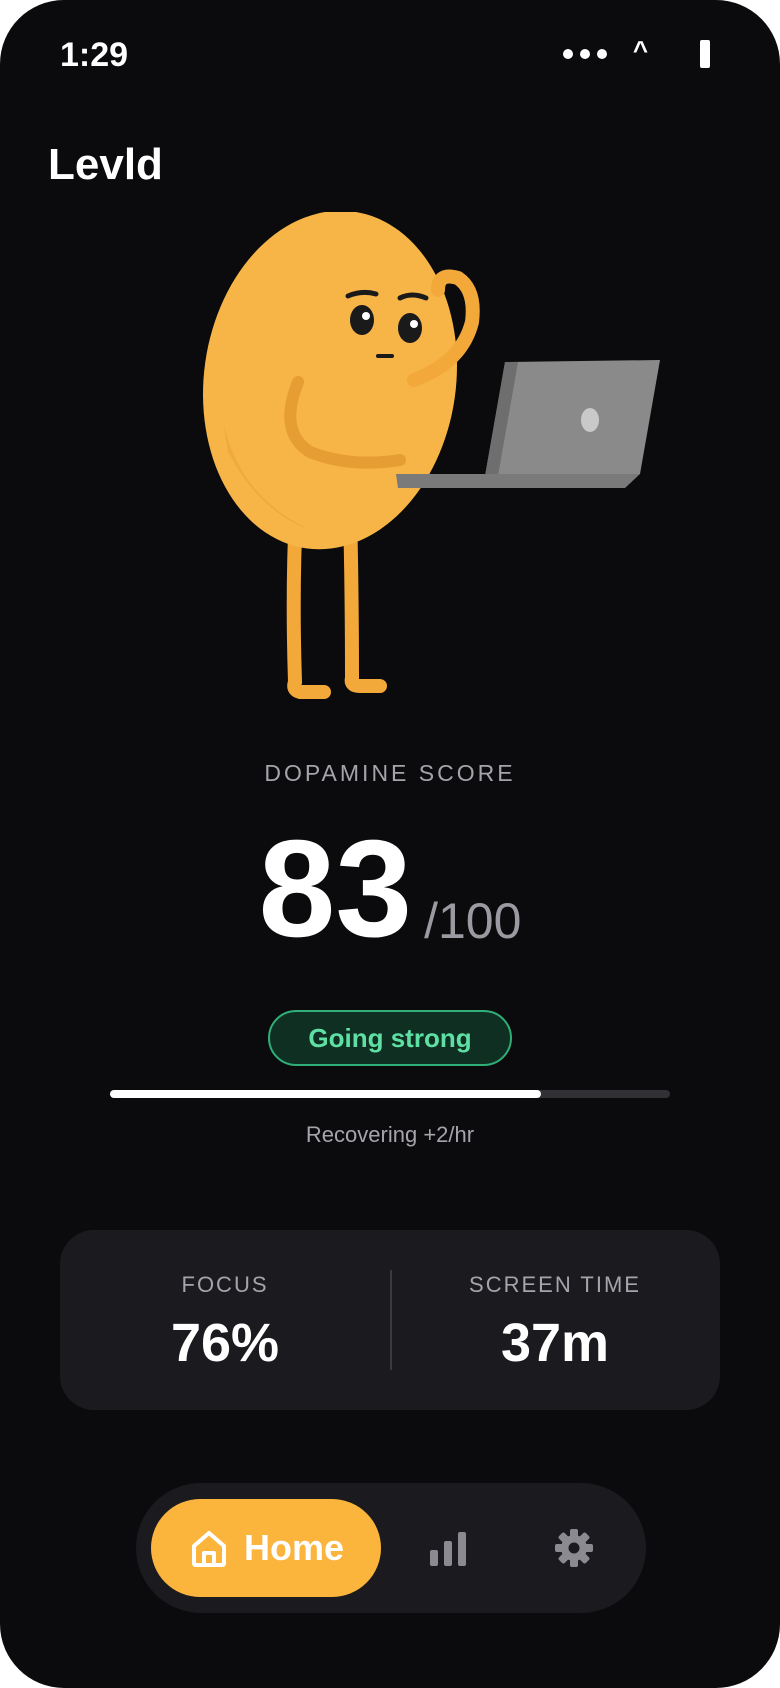 The width and height of the screenshot is (780, 1688). Describe the element at coordinates (391, 1548) in the screenshot. I see `bottom-nav: Home` at that location.